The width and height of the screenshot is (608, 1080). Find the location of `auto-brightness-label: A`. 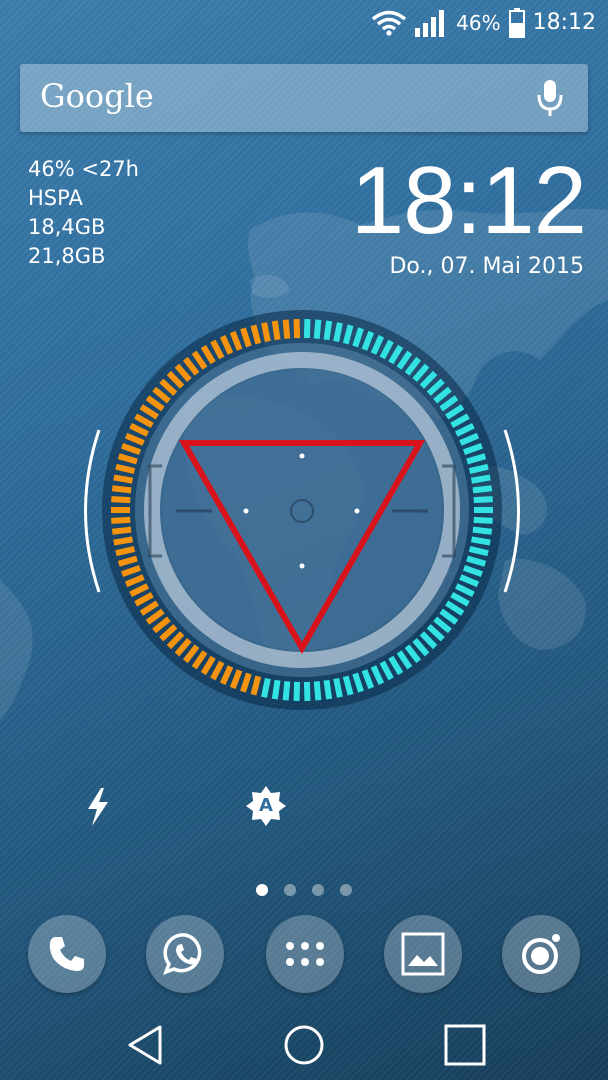

auto-brightness-label: A is located at coordinates (266, 805).